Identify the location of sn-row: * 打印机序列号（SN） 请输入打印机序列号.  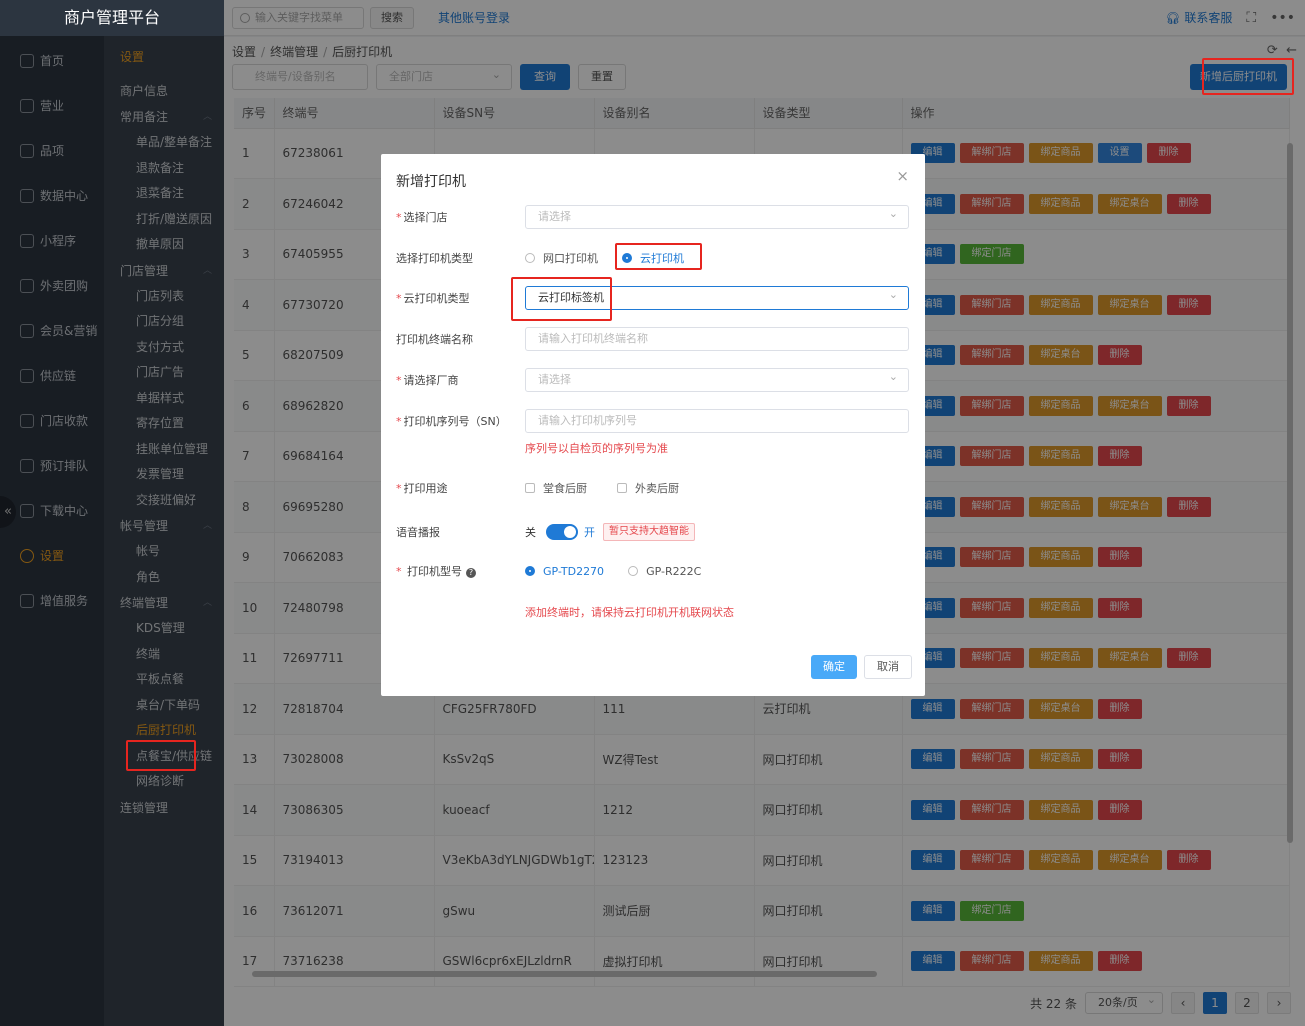
(653, 421).